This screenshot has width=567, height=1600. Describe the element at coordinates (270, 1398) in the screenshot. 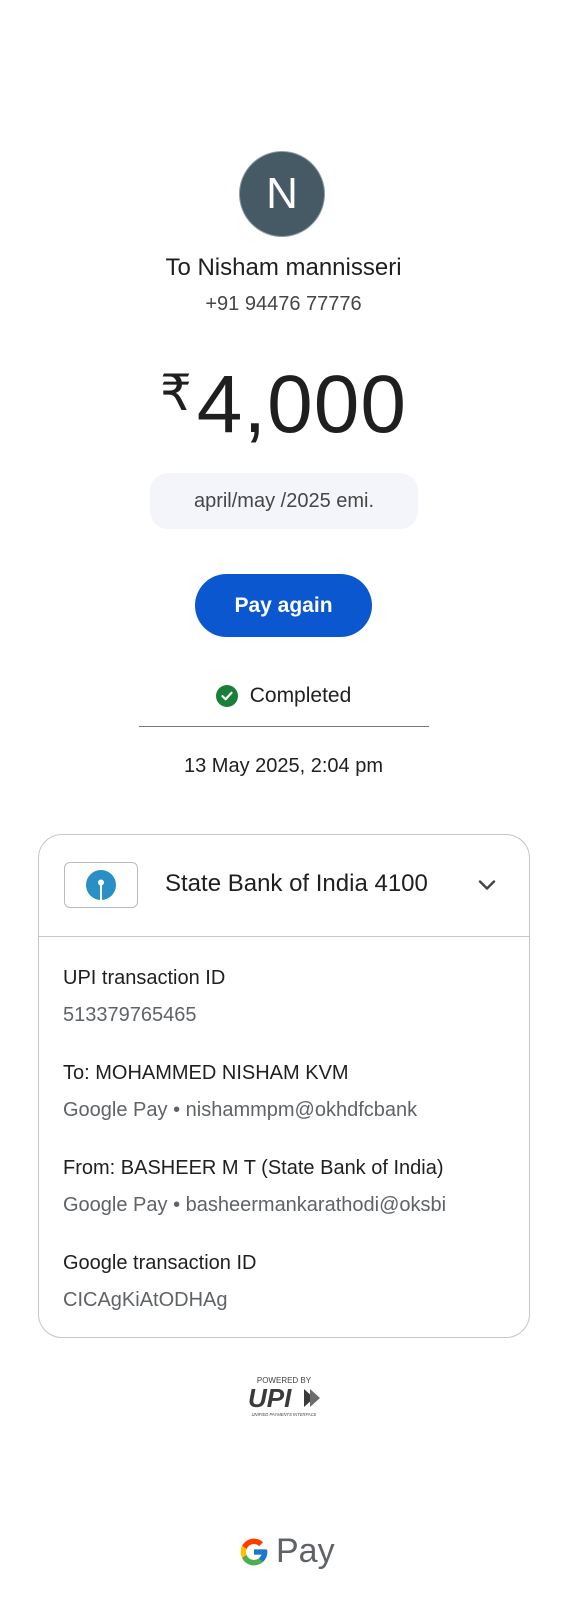

I see `upi-word: UPI` at that location.